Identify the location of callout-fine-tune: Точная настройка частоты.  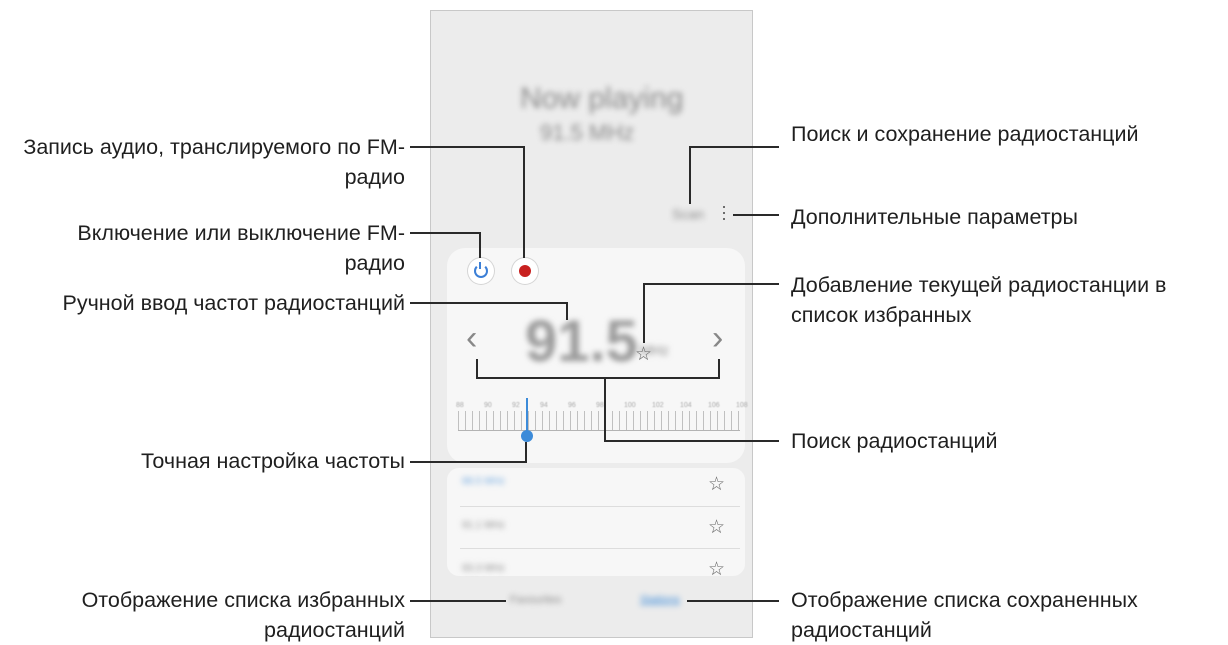
(272, 461).